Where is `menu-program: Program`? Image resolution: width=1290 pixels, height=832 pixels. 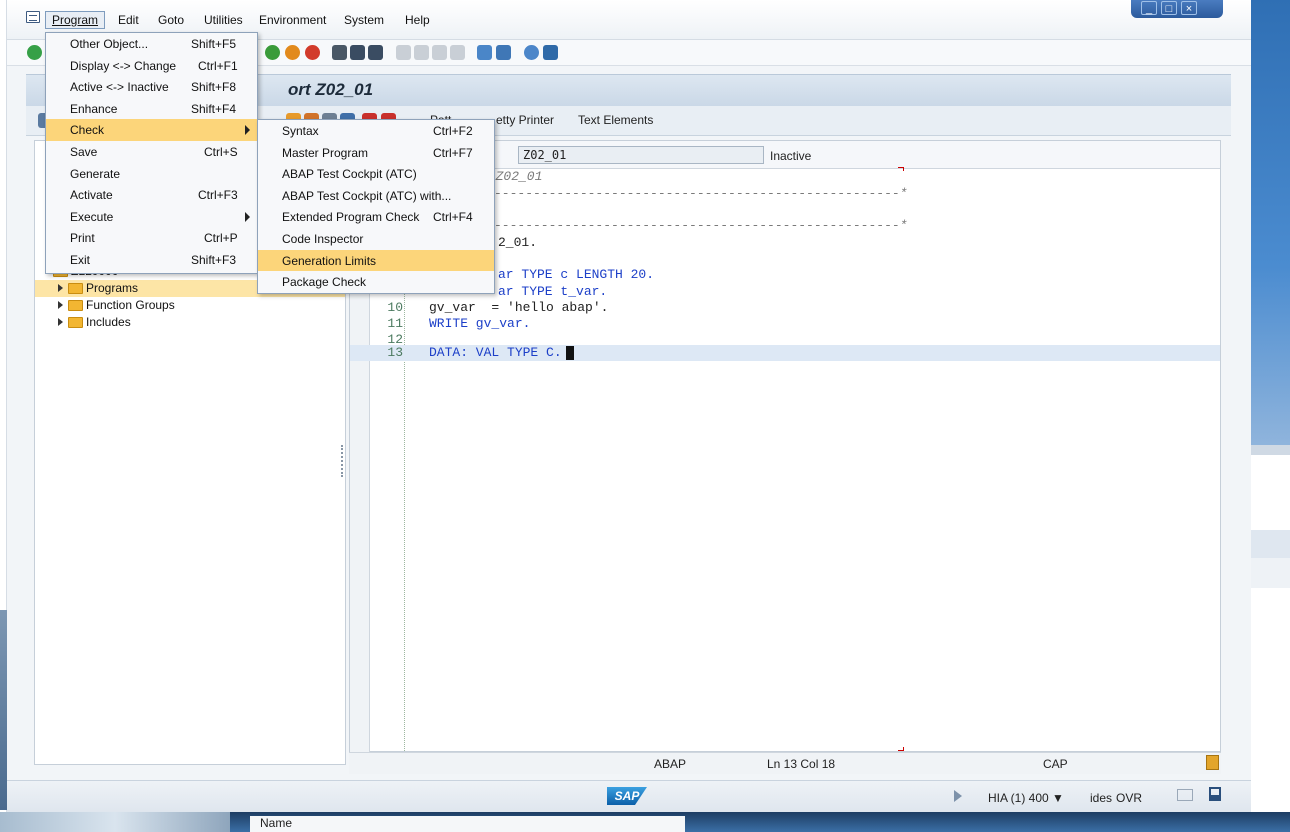
menu-program: Program is located at coordinates (75, 20).